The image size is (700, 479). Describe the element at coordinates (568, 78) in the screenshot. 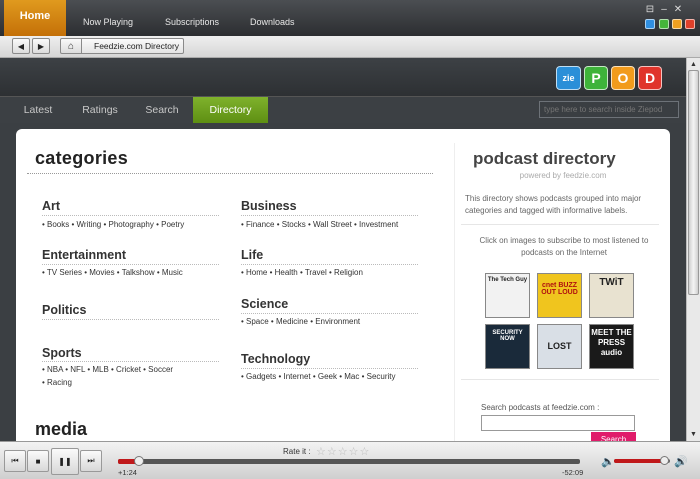

I see `logo-zie: zie` at that location.